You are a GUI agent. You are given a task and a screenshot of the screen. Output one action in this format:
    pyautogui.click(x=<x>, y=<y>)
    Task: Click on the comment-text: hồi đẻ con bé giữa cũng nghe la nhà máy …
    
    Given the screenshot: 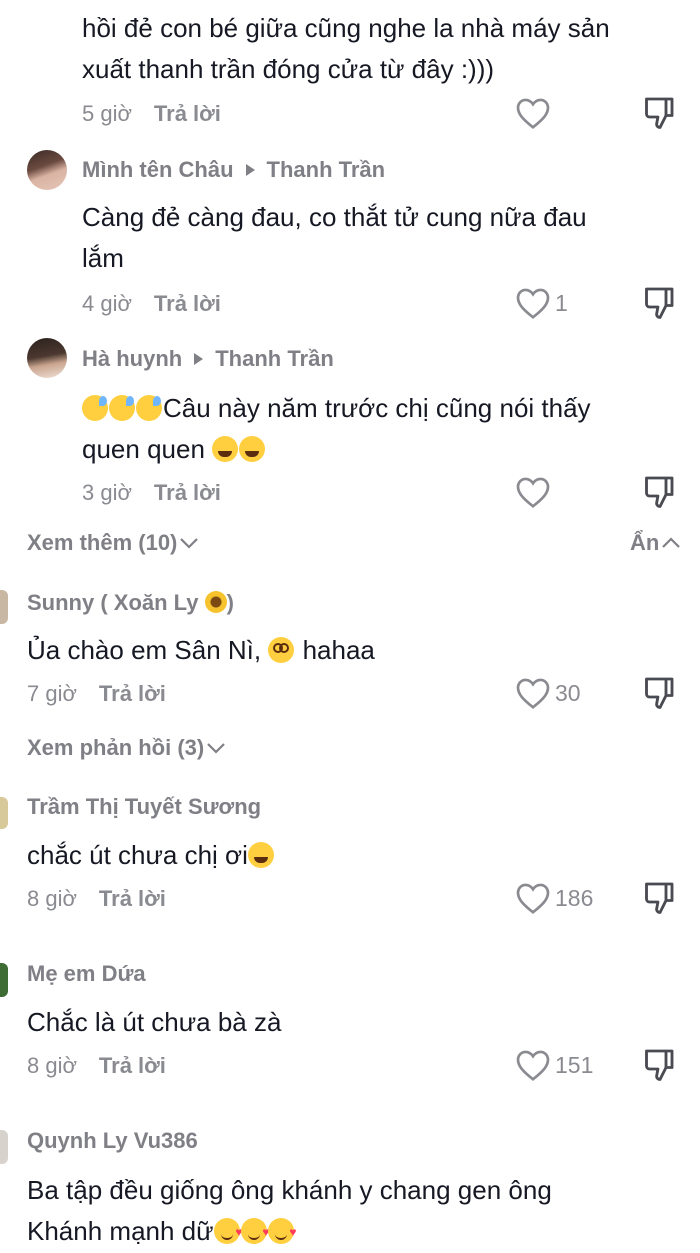 What is the action you would take?
    pyautogui.click(x=346, y=48)
    